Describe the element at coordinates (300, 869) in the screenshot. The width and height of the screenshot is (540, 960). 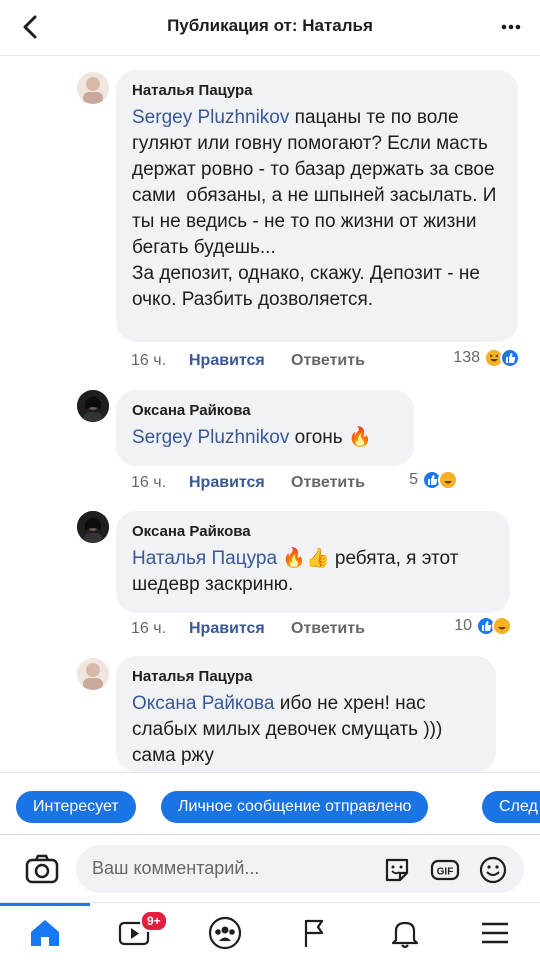
I see `comment-input: Ваш комментарий... GIF` at that location.